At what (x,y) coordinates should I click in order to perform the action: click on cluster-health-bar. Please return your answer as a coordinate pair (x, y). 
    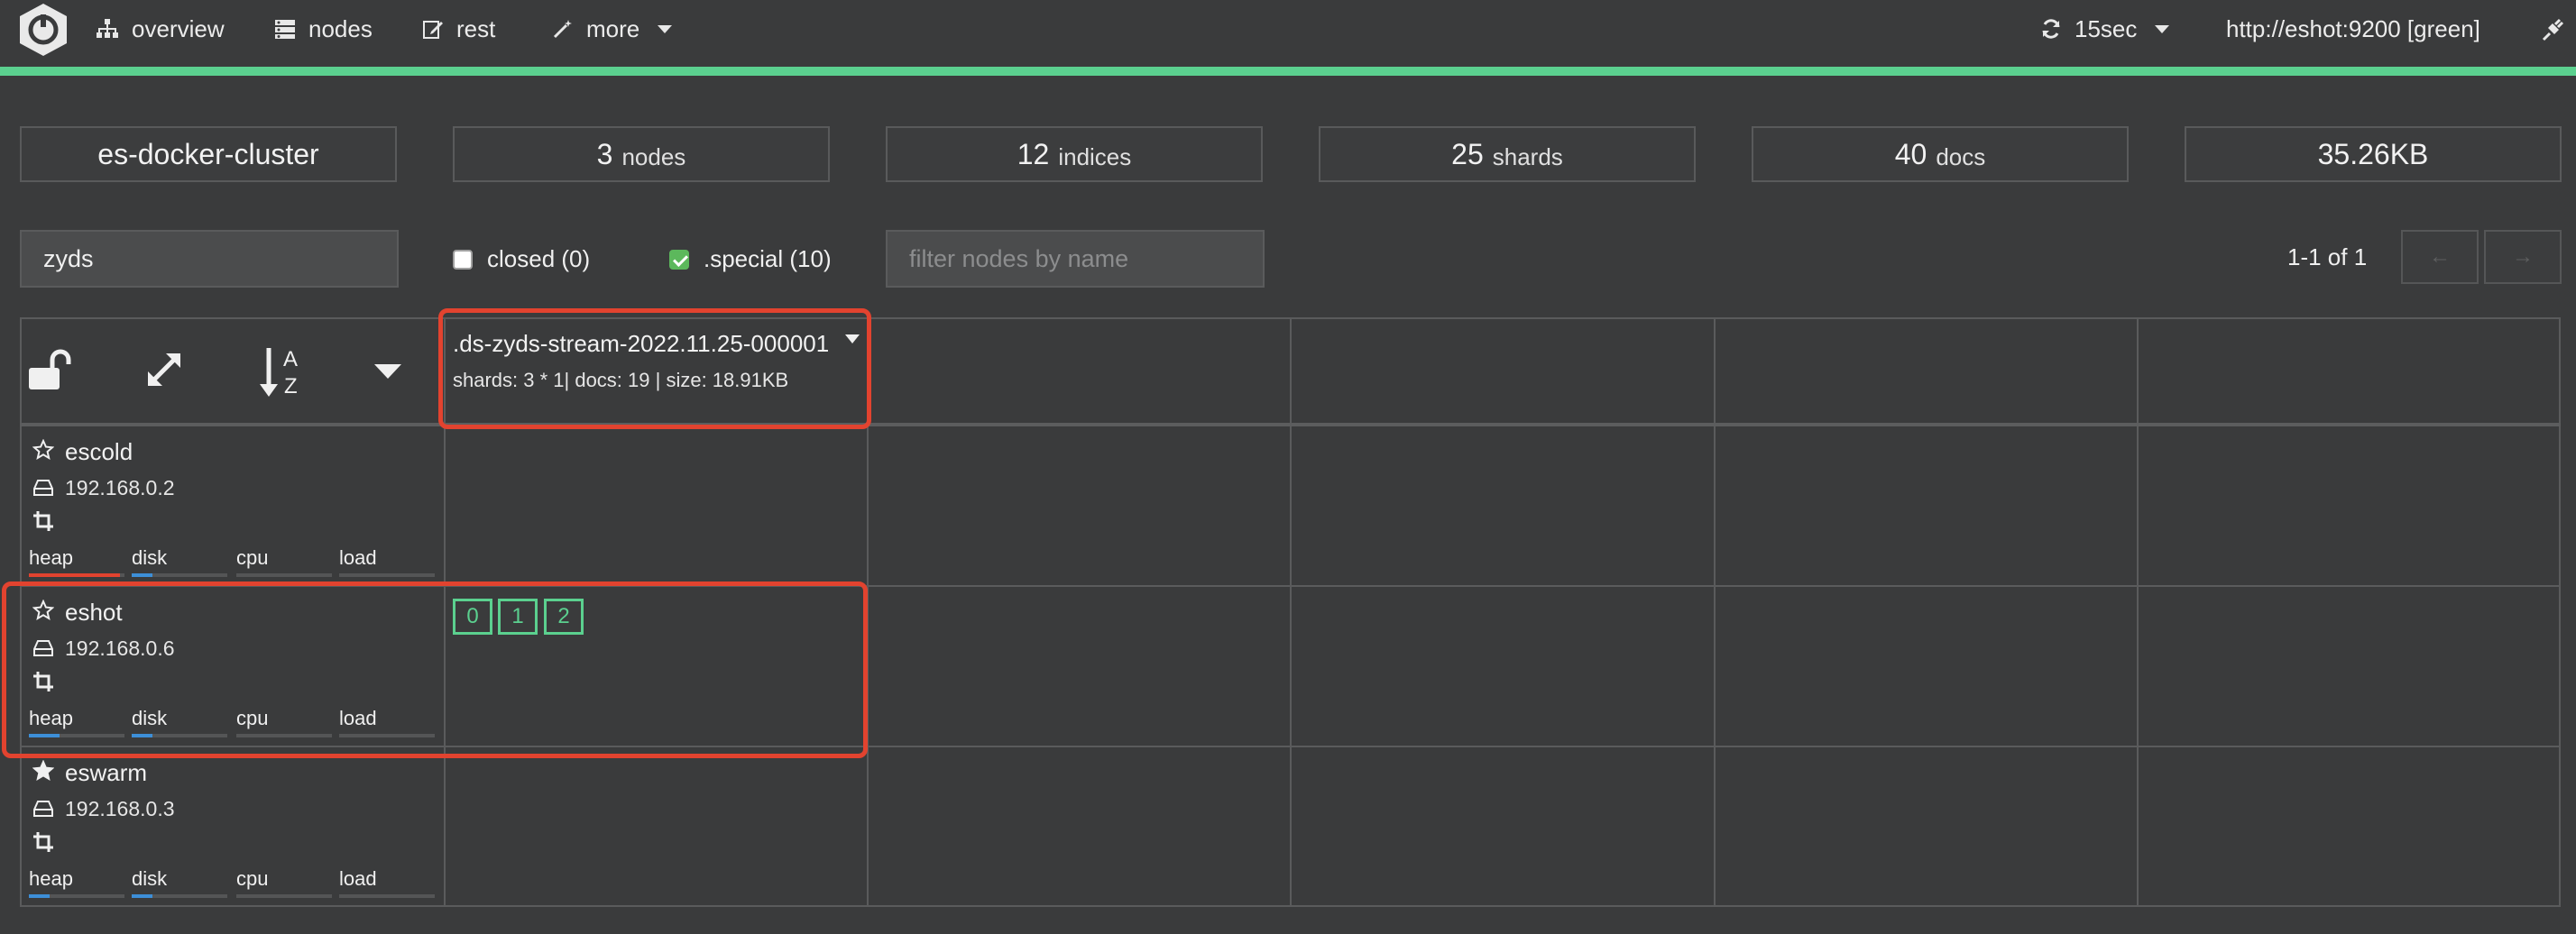
    Looking at the image, I should click on (1288, 71).